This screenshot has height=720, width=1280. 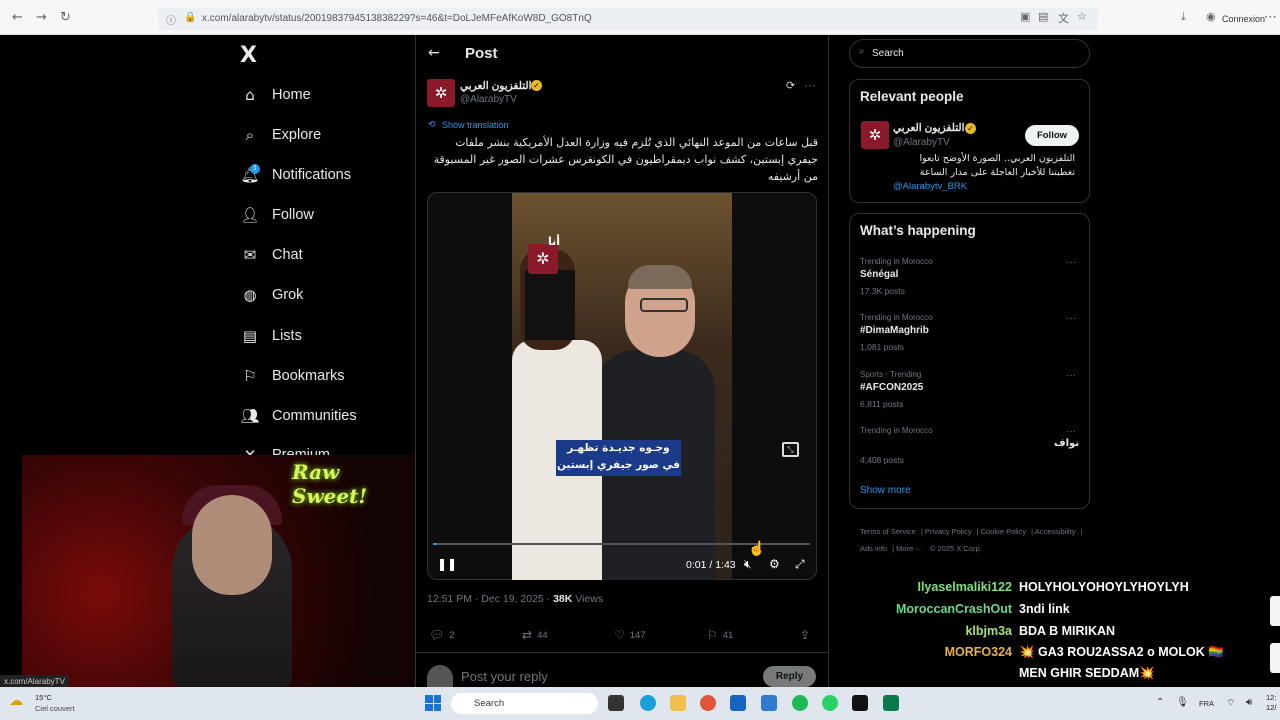 I want to click on footer-link: Accessibility, so click(x=1055, y=531).